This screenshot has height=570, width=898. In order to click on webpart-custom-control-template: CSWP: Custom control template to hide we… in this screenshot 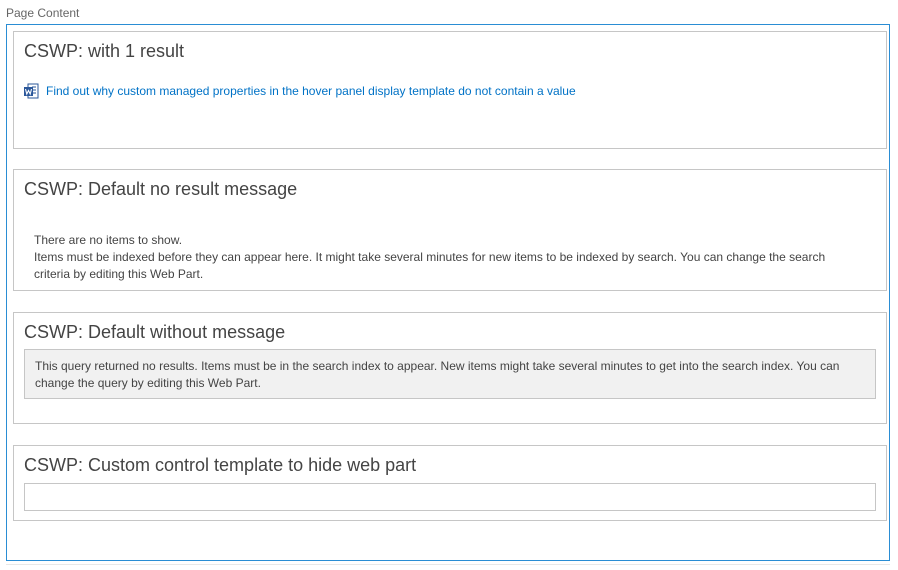, I will do `click(450, 483)`.